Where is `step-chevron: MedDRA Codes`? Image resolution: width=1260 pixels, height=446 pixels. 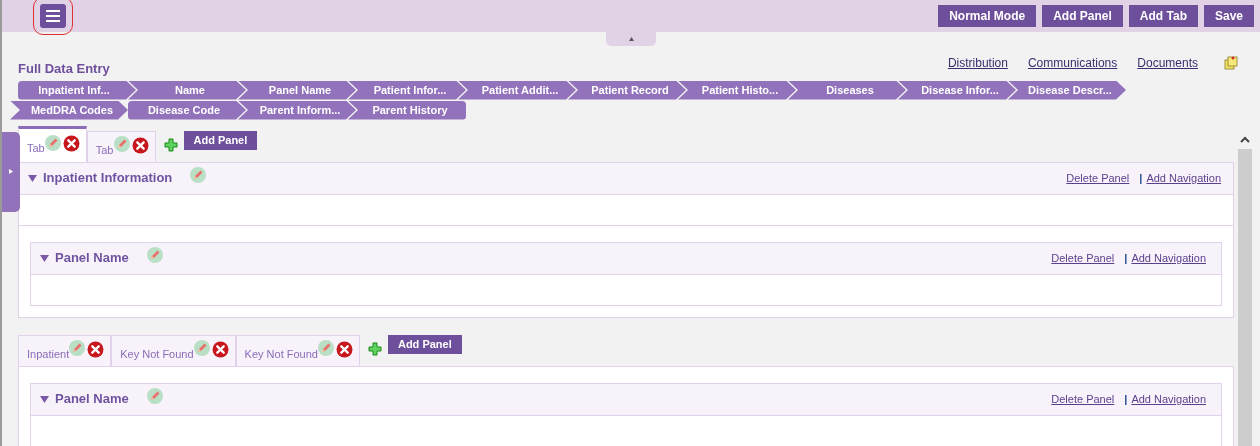 step-chevron: MedDRA Codes is located at coordinates (69, 110).